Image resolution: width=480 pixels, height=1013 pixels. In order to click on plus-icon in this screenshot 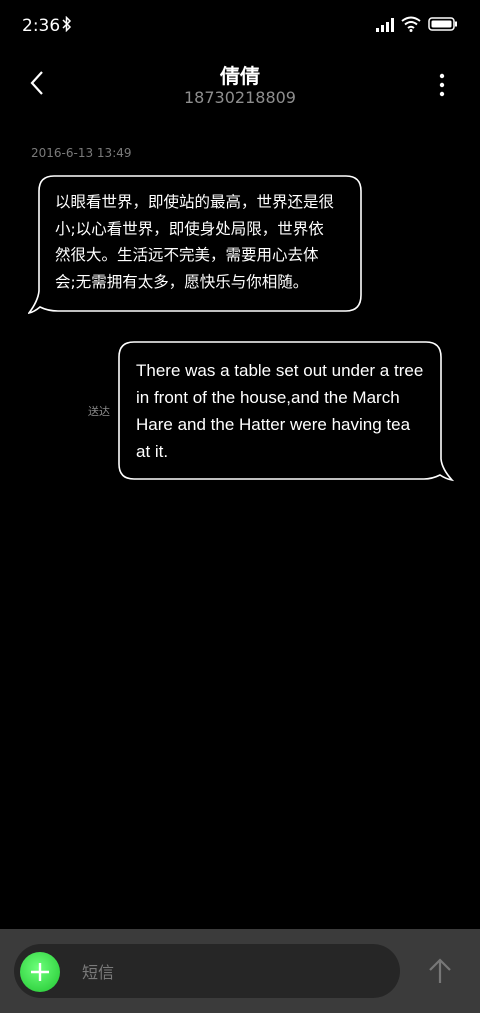, I will do `click(40, 972)`.